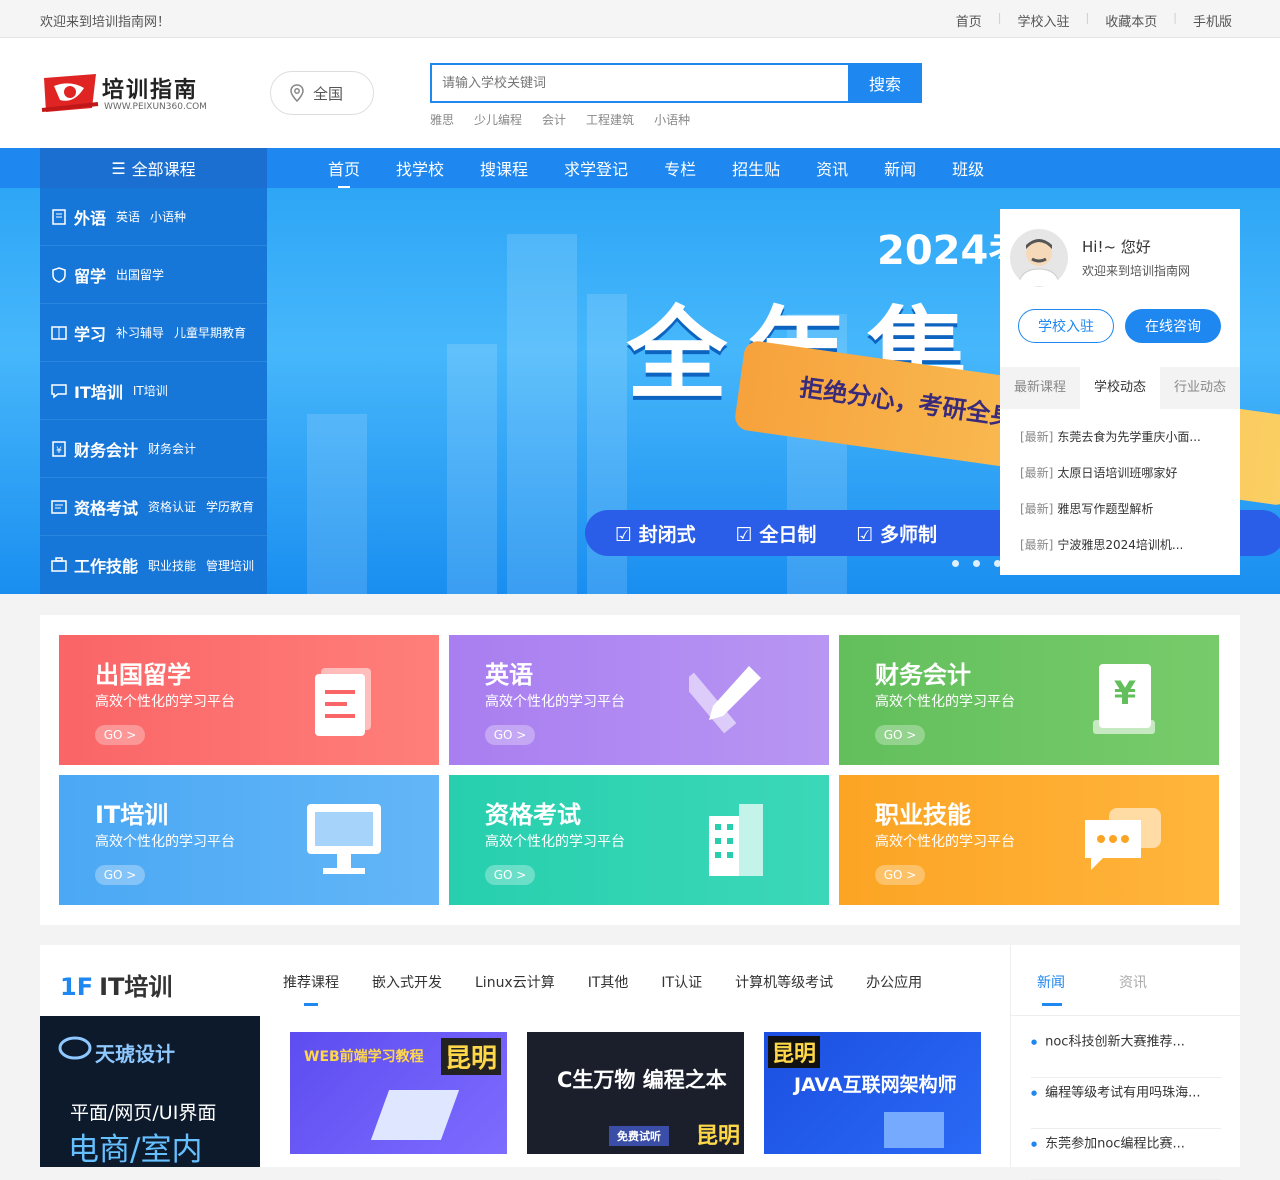 This screenshot has height=1180, width=1280. What do you see at coordinates (1044, 20) in the screenshot?
I see `top-link-join: 学校入驻` at bounding box center [1044, 20].